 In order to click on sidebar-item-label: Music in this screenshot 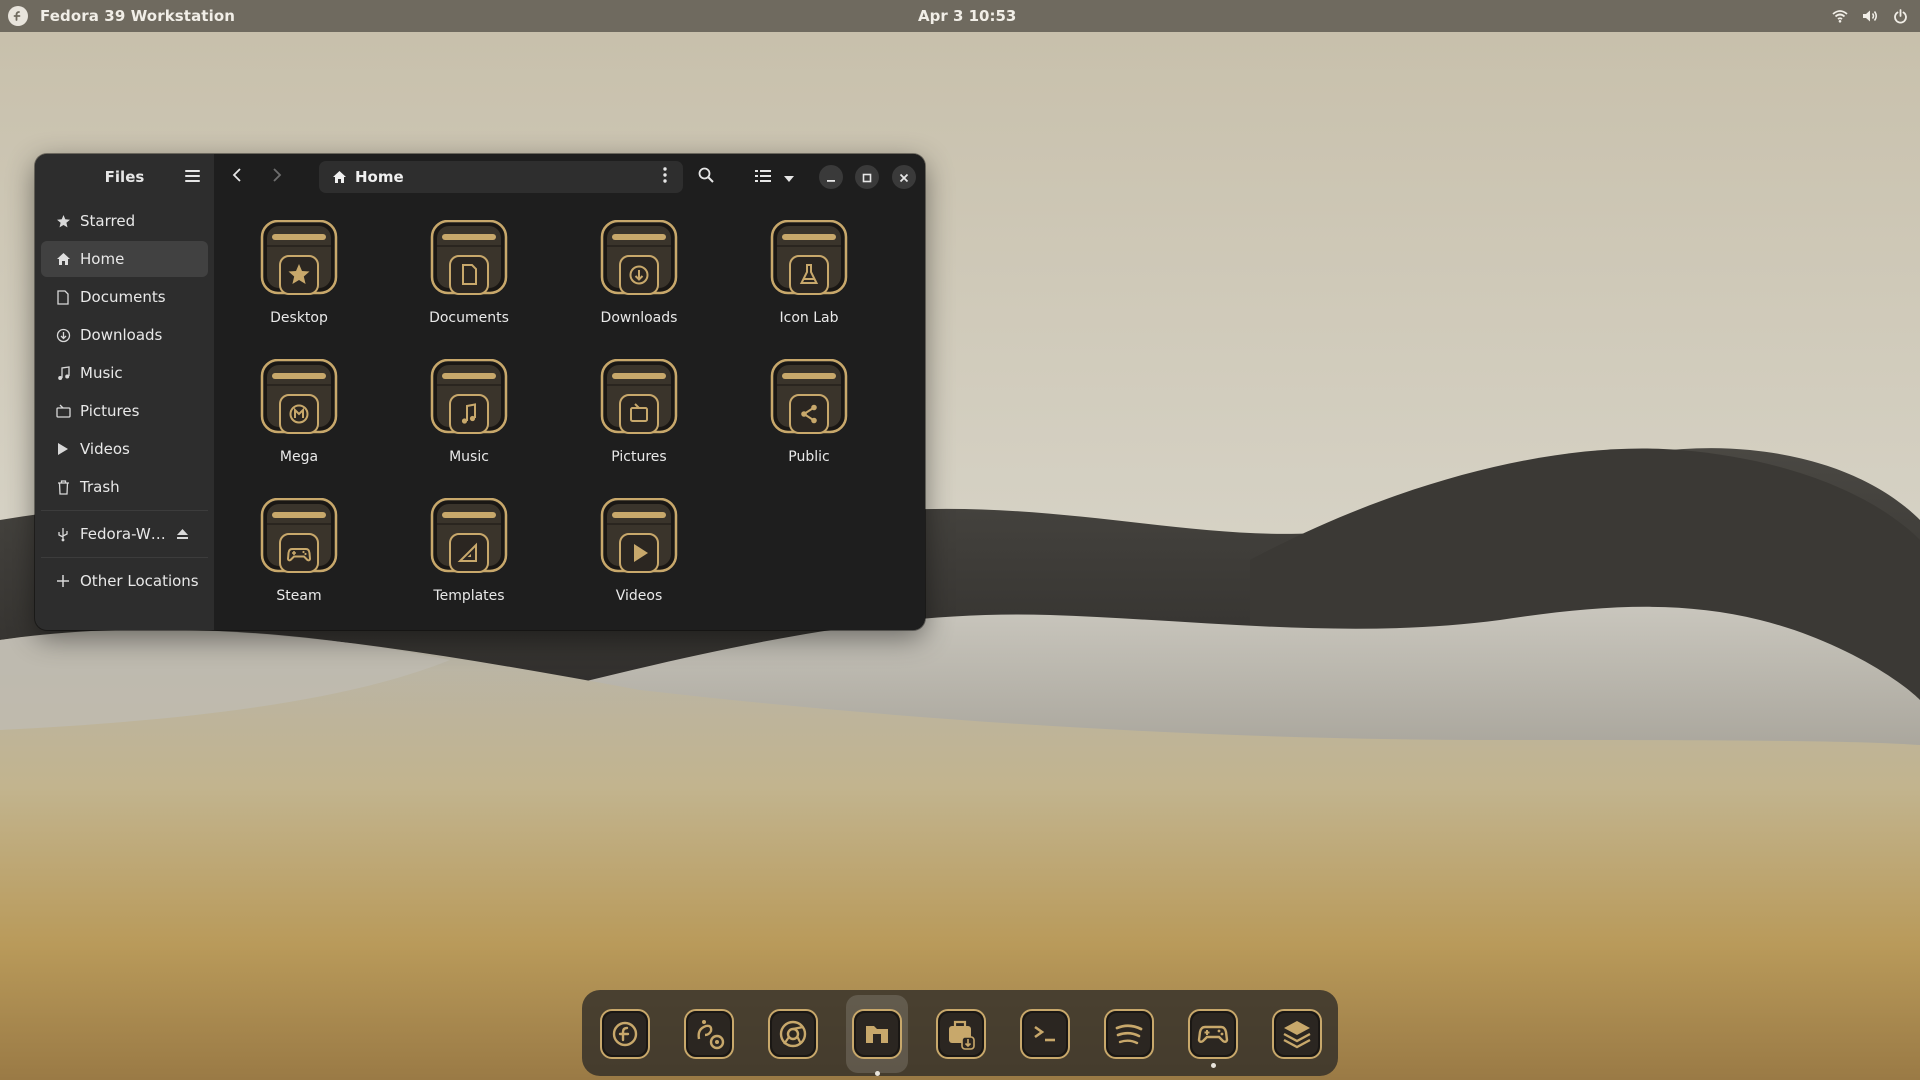, I will do `click(101, 373)`.